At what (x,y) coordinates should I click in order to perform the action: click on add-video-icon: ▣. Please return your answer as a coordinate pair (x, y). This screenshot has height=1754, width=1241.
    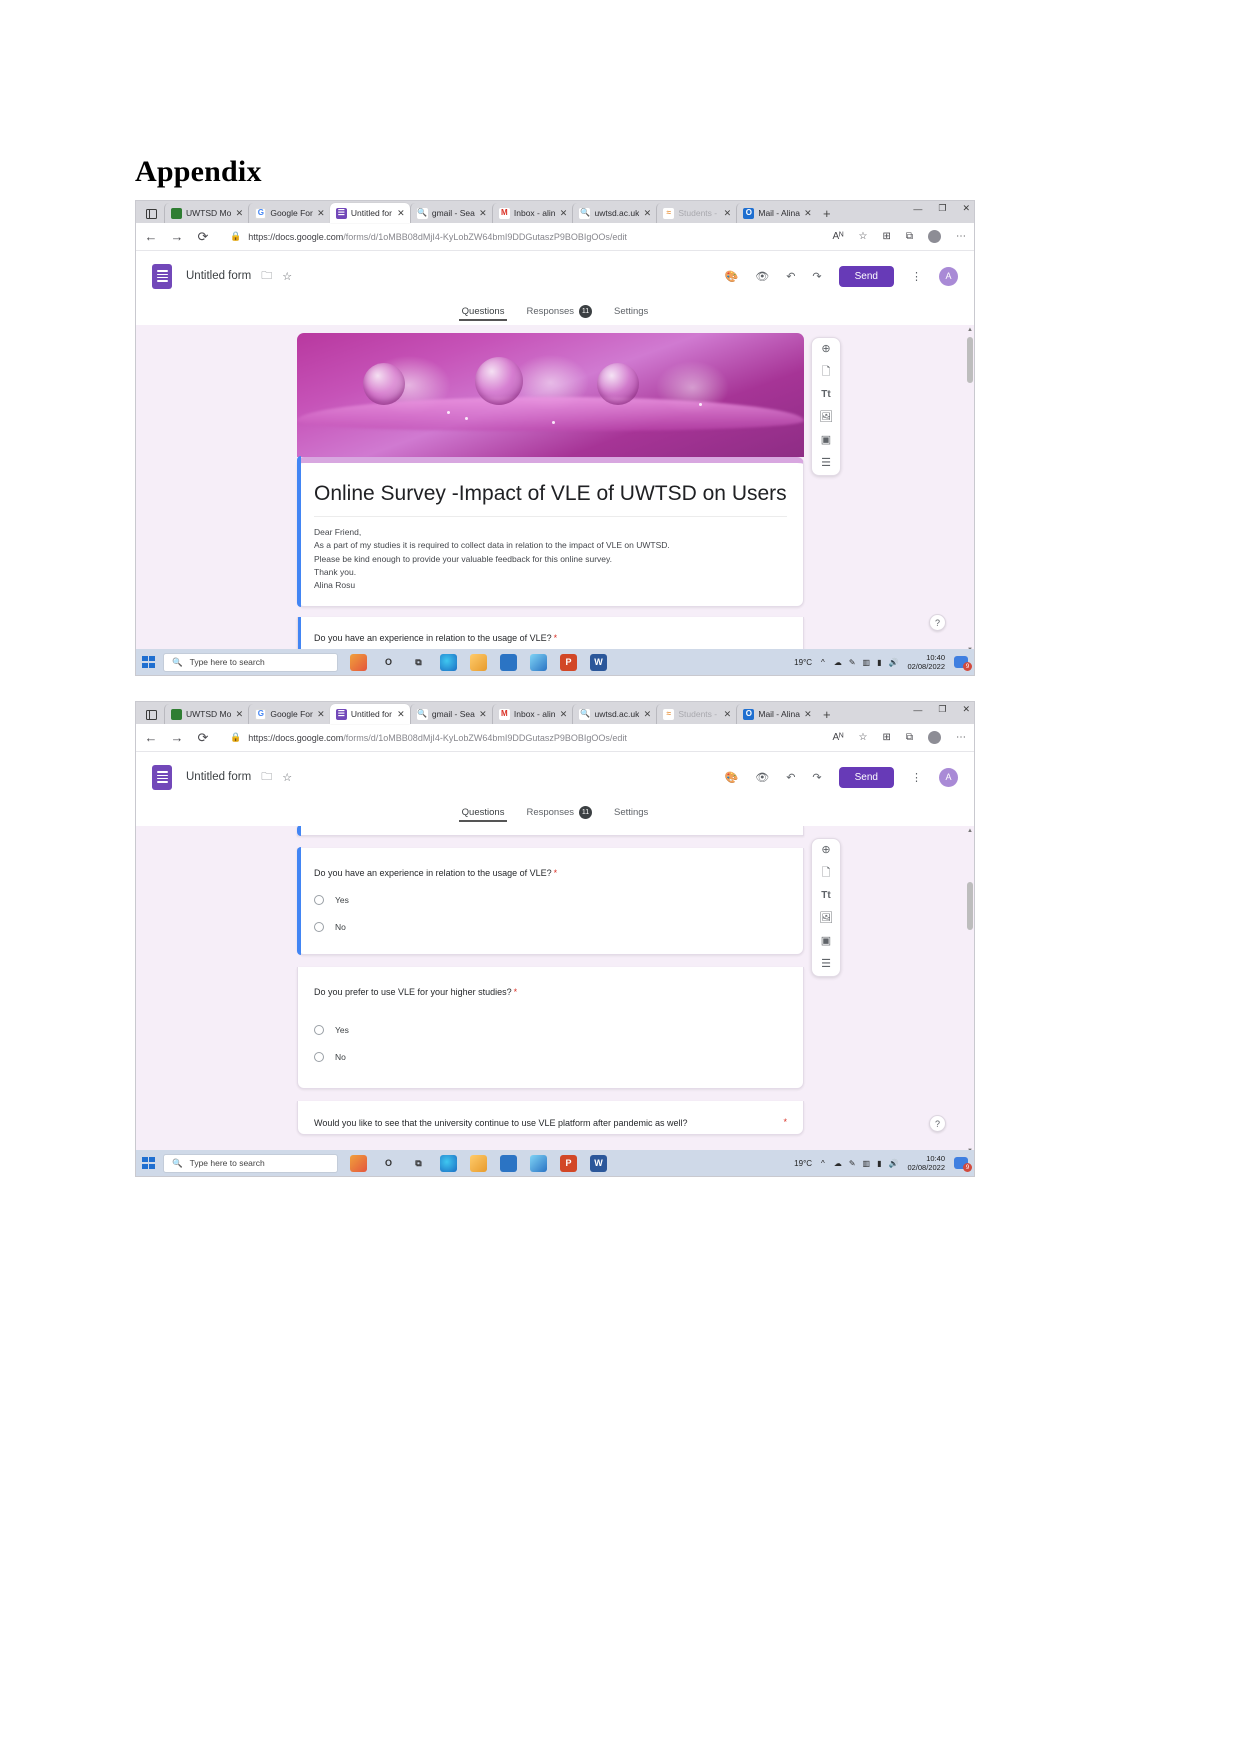
    Looking at the image, I should click on (826, 941).